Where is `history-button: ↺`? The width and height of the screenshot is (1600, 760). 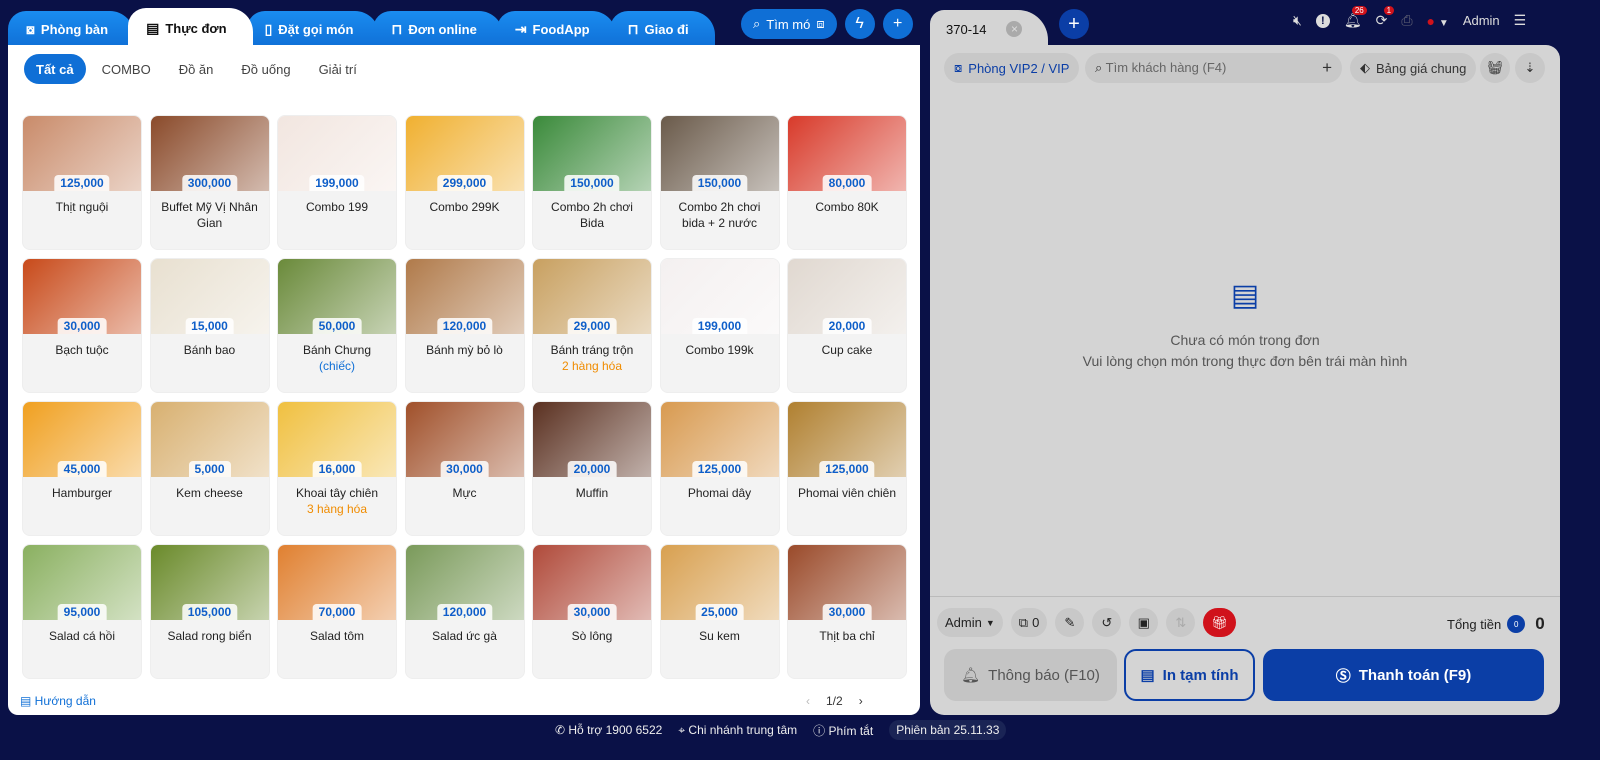 history-button: ↺ is located at coordinates (1107, 622).